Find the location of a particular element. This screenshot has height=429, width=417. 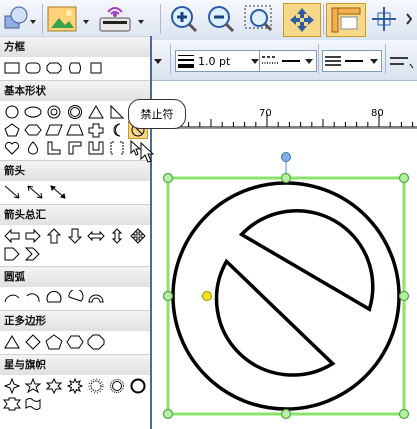

up-block-arrow-shape-icon is located at coordinates (54, 236).